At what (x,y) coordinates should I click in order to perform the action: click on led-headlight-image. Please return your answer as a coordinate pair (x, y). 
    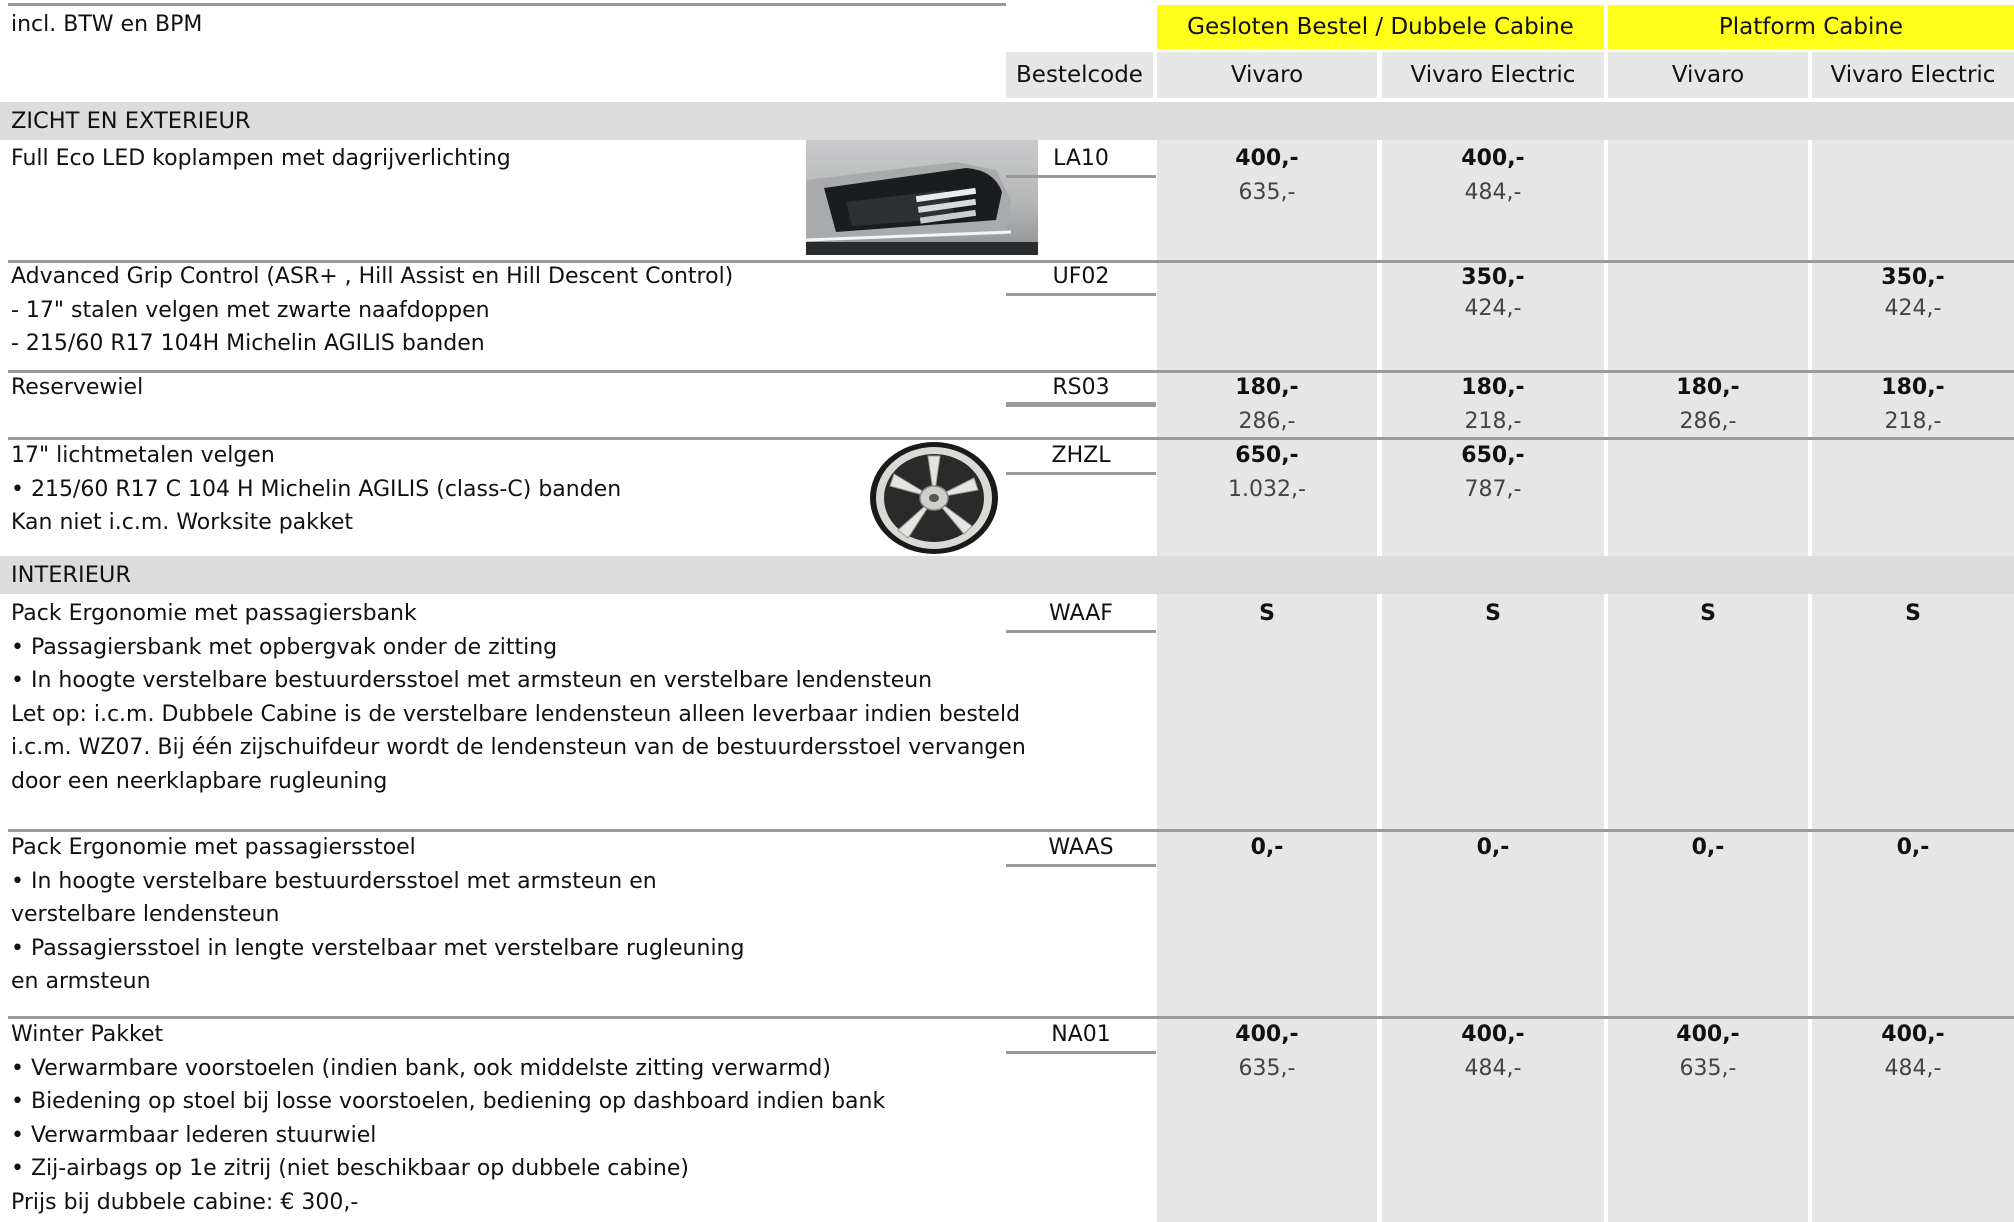
    Looking at the image, I should click on (922, 197).